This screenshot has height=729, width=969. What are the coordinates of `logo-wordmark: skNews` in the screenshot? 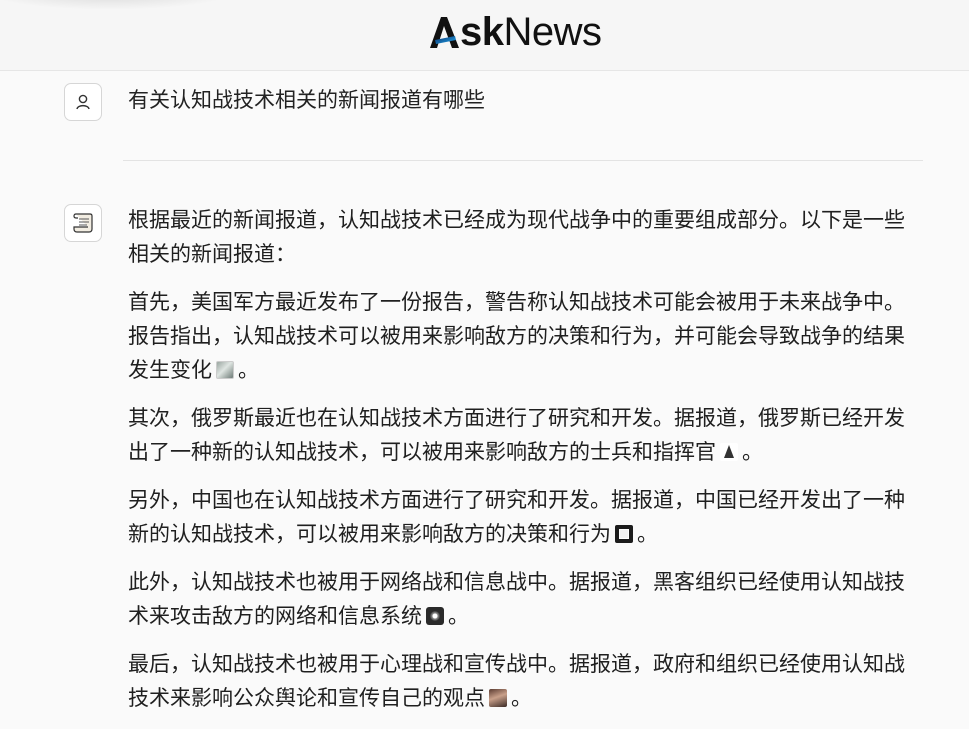 It's located at (531, 32).